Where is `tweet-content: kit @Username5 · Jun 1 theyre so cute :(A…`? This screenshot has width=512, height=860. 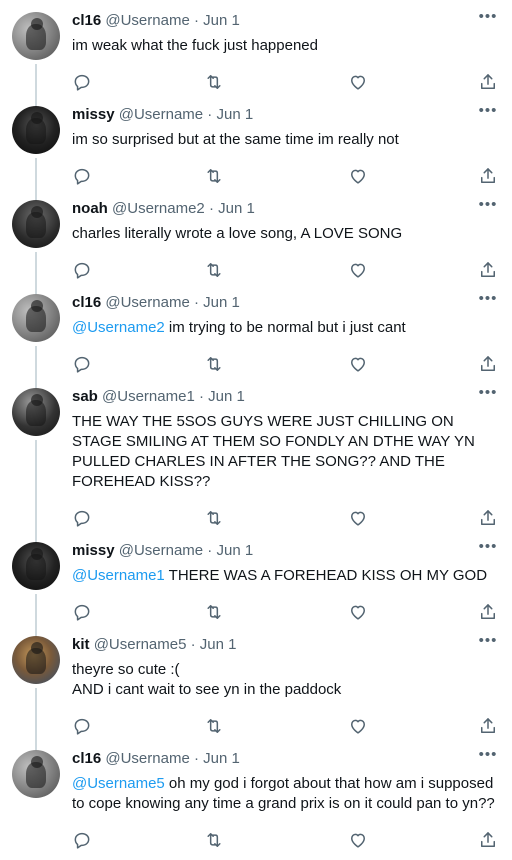 tweet-content: kit @Username5 · Jun 1 theyre so cute :(A… is located at coordinates (285, 668).